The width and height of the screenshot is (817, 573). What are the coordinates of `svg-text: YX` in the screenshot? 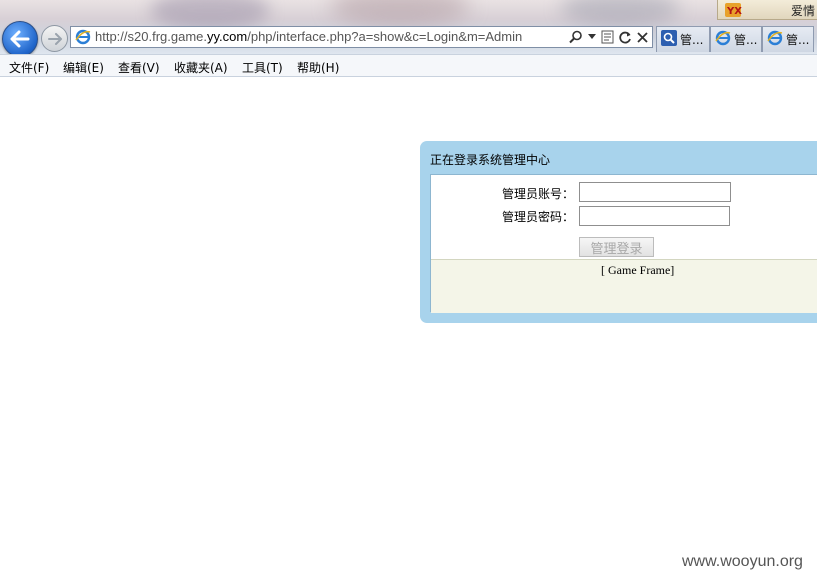 It's located at (734, 11).